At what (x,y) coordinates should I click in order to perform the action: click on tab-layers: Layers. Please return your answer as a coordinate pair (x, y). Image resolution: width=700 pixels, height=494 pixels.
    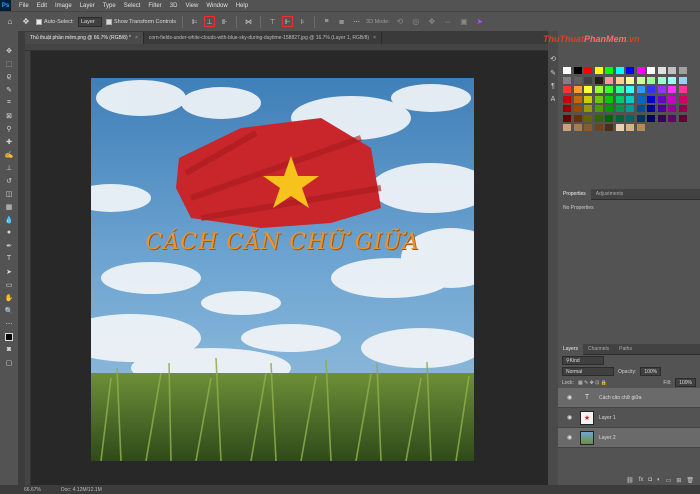
    Looking at the image, I should click on (571, 349).